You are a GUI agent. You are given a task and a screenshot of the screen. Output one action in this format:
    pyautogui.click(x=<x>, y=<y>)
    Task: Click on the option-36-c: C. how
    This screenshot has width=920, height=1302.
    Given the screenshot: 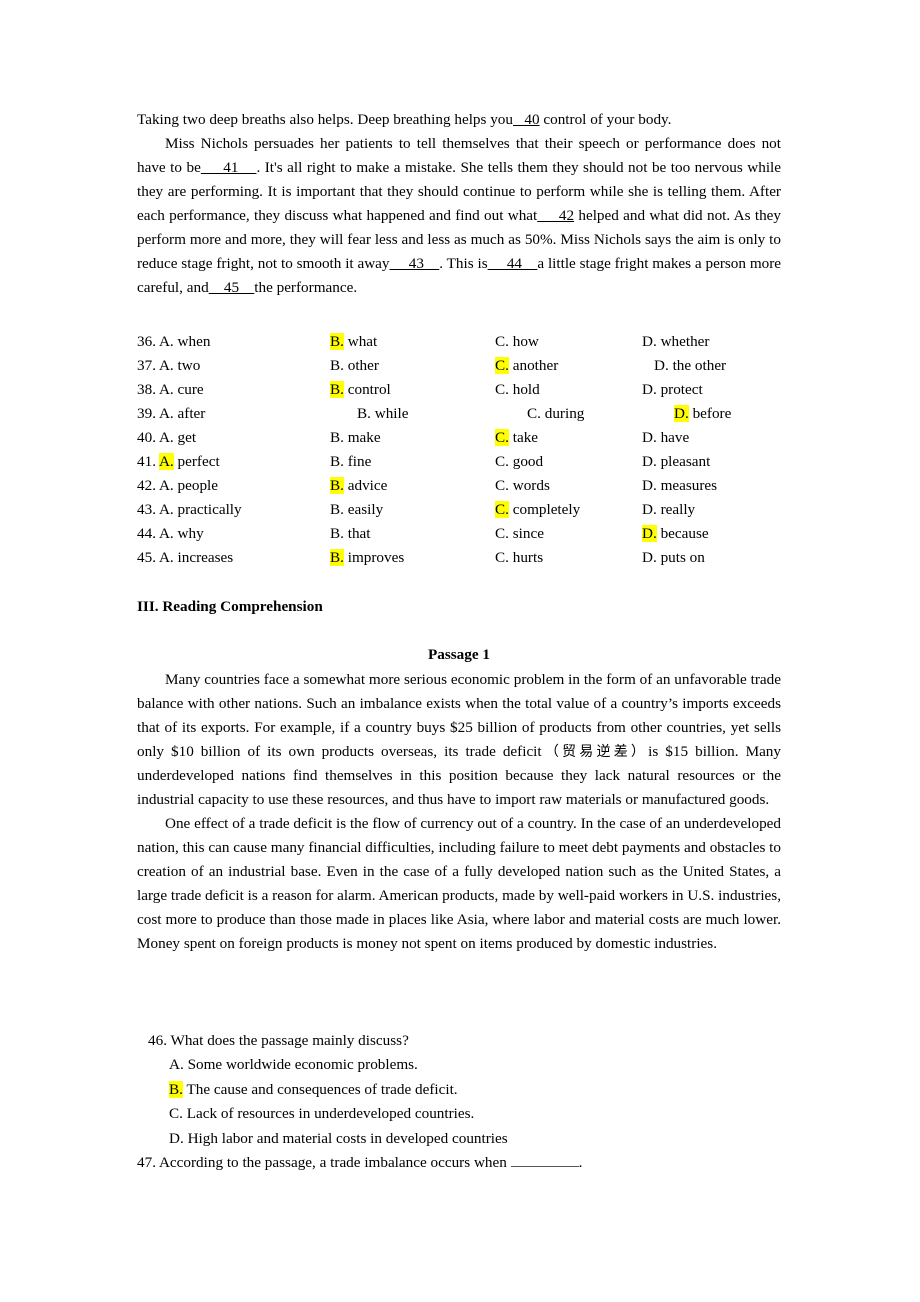 What is the action you would take?
    pyautogui.click(x=517, y=342)
    